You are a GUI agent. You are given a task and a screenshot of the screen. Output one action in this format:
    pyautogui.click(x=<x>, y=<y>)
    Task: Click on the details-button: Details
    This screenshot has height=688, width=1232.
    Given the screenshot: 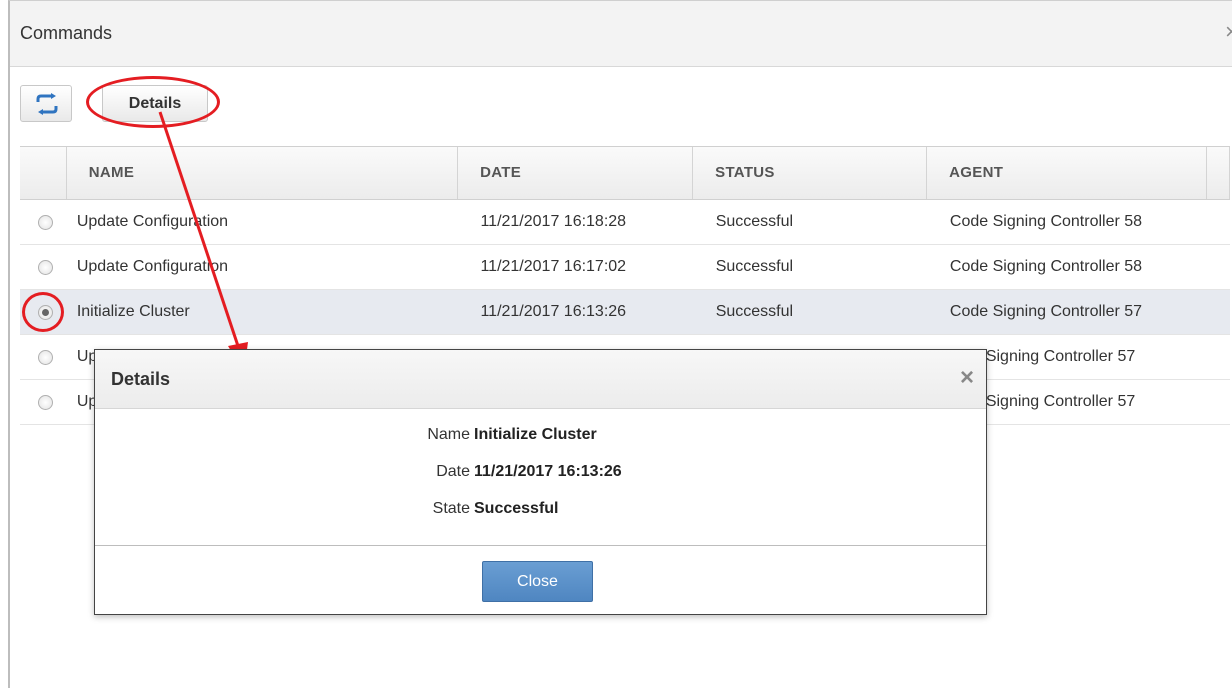 What is the action you would take?
    pyautogui.click(x=155, y=103)
    